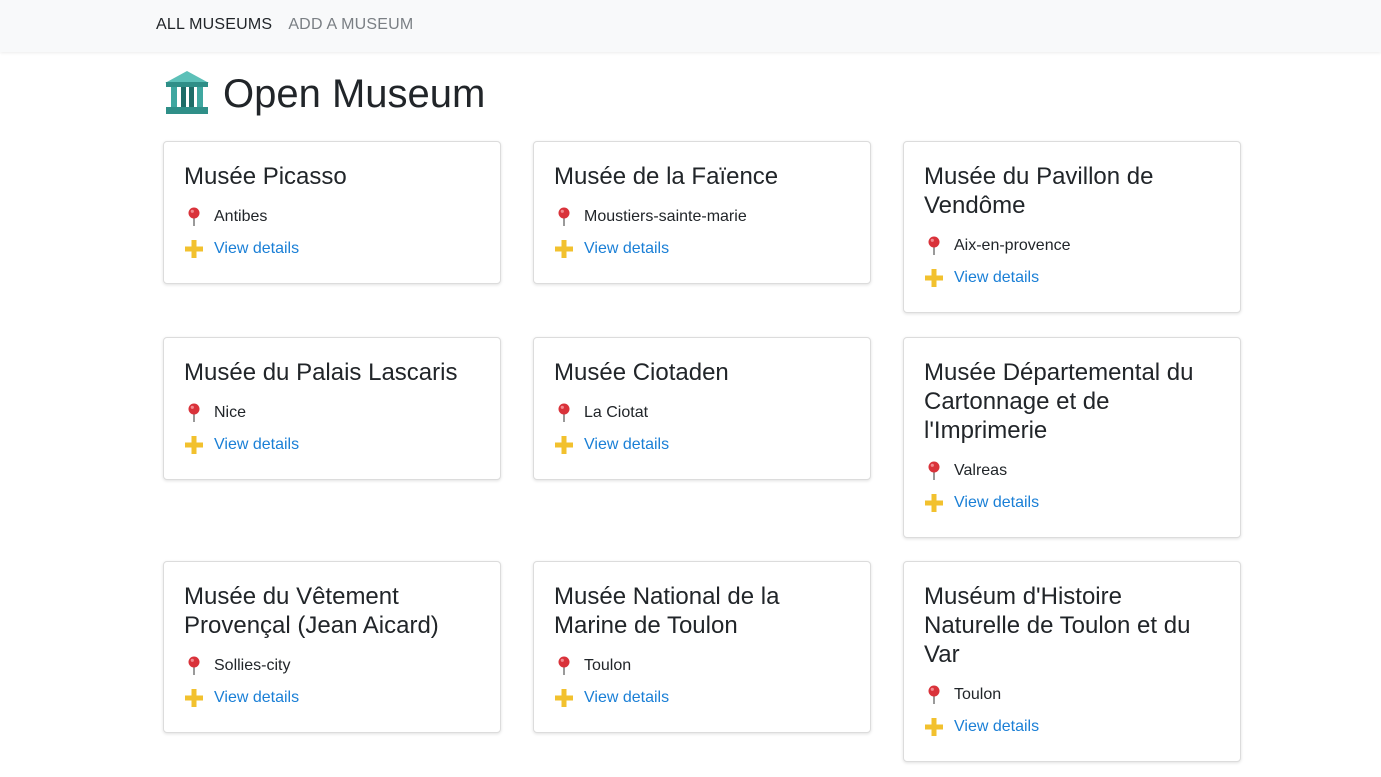 The image size is (1381, 777). I want to click on top-navbar: ALL MUSEUMS ADD A MUSEUM, so click(690, 26).